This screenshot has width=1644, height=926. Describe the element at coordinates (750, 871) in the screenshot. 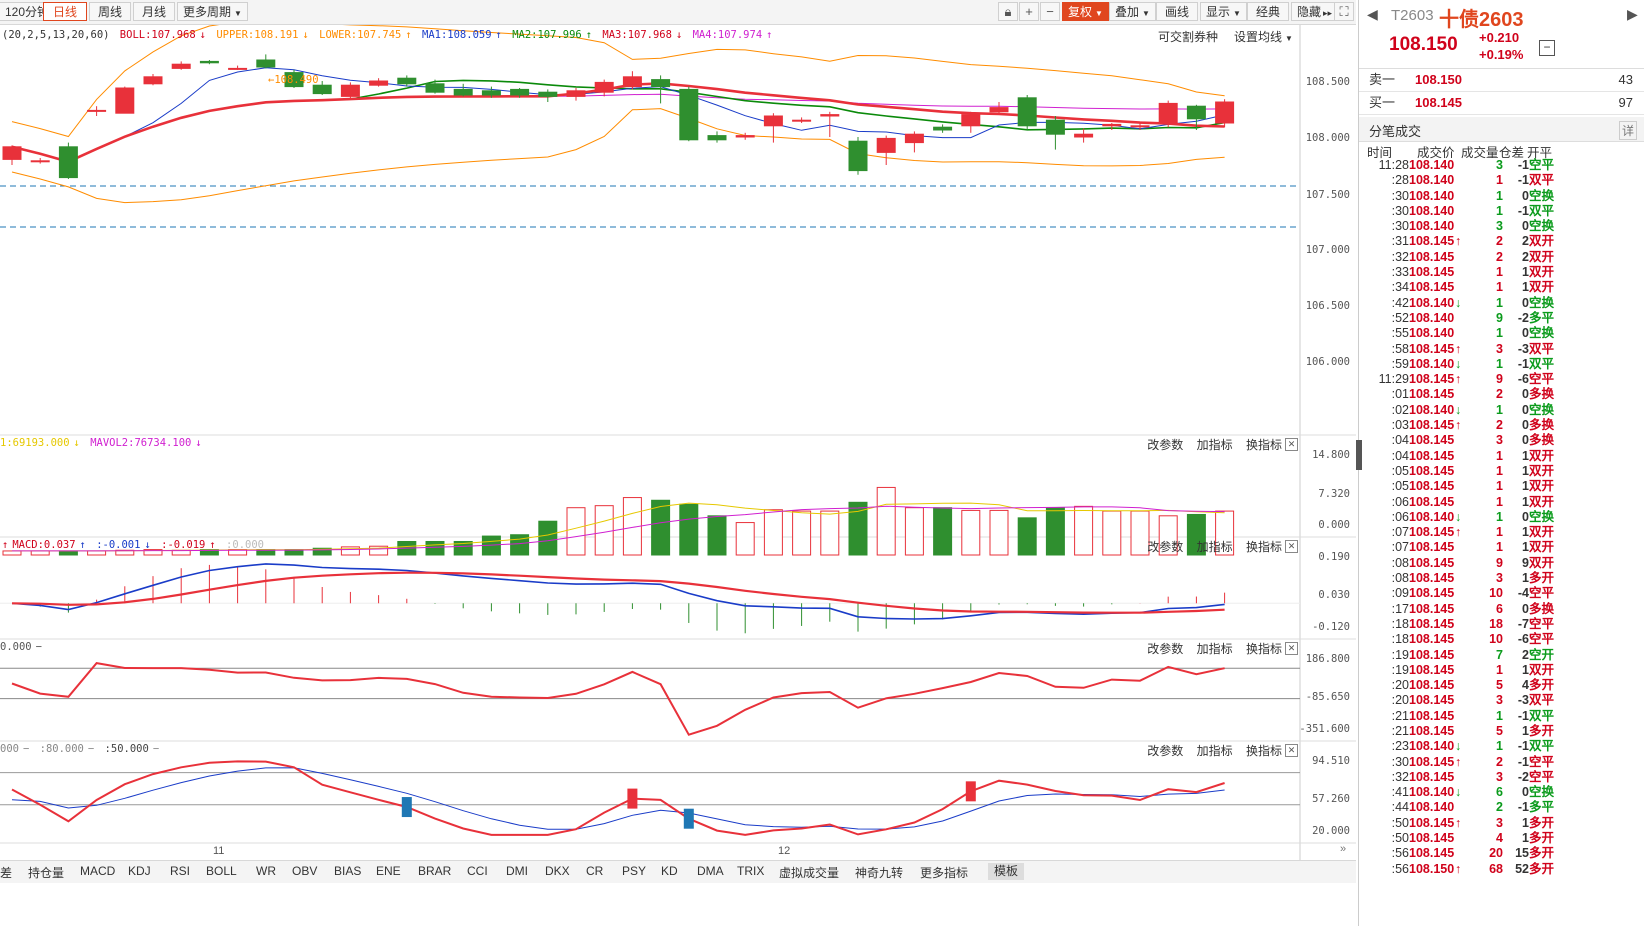

I see `indicator-tab: TRIX` at that location.